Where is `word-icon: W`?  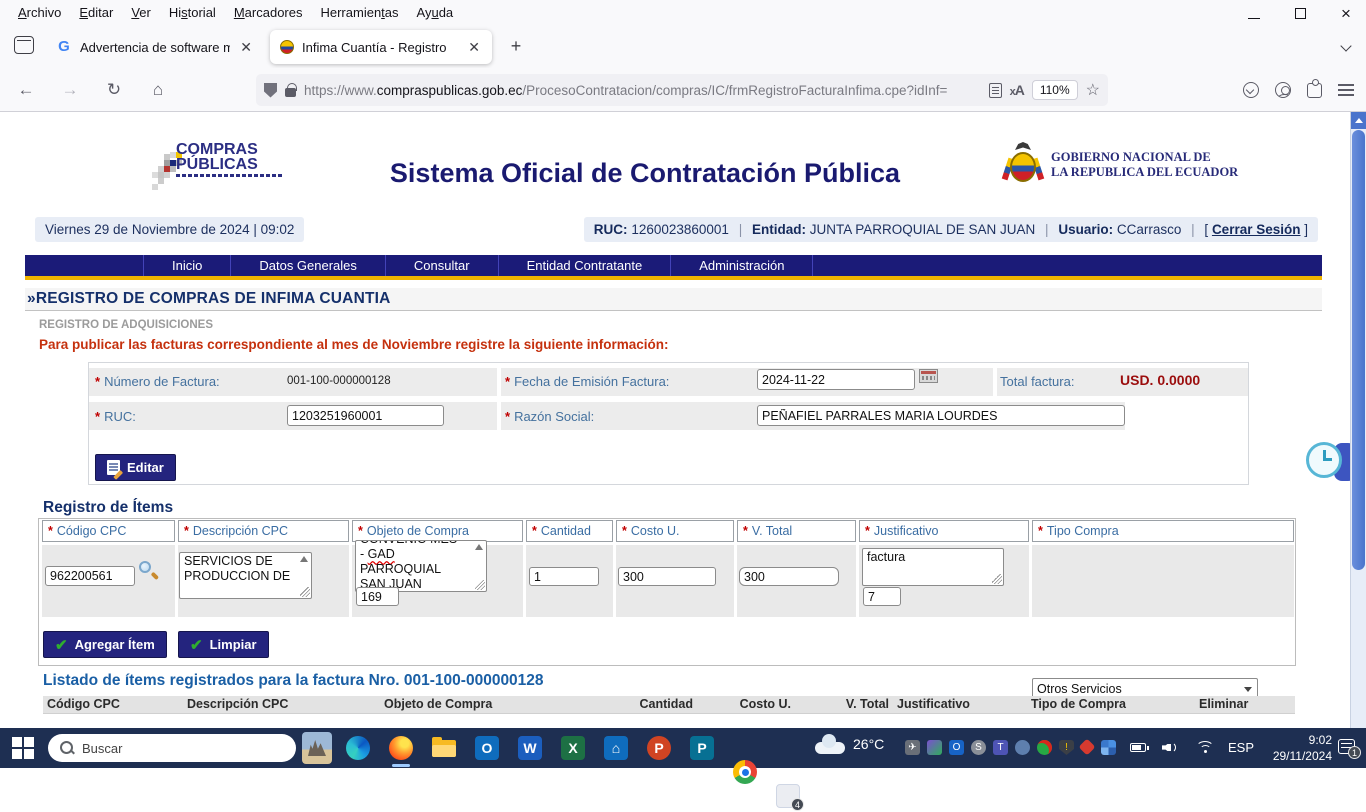
word-icon: W is located at coordinates (530, 748).